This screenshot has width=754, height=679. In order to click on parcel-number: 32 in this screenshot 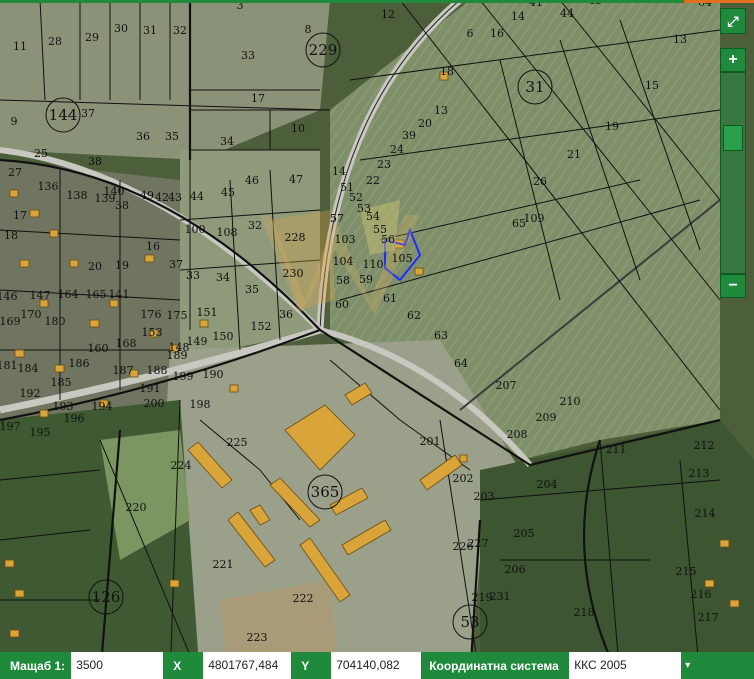, I will do `click(255, 225)`.